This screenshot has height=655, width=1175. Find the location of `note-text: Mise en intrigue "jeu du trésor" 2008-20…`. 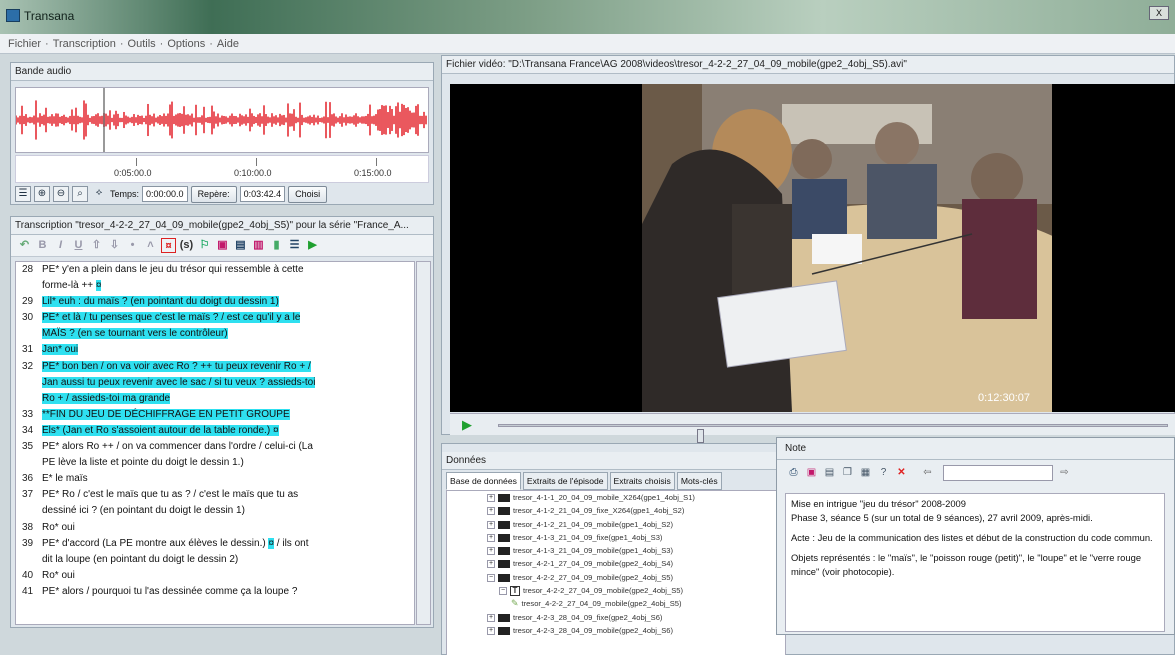

note-text: Mise en intrigue "jeu du trésor" 2008-20… is located at coordinates (975, 562).